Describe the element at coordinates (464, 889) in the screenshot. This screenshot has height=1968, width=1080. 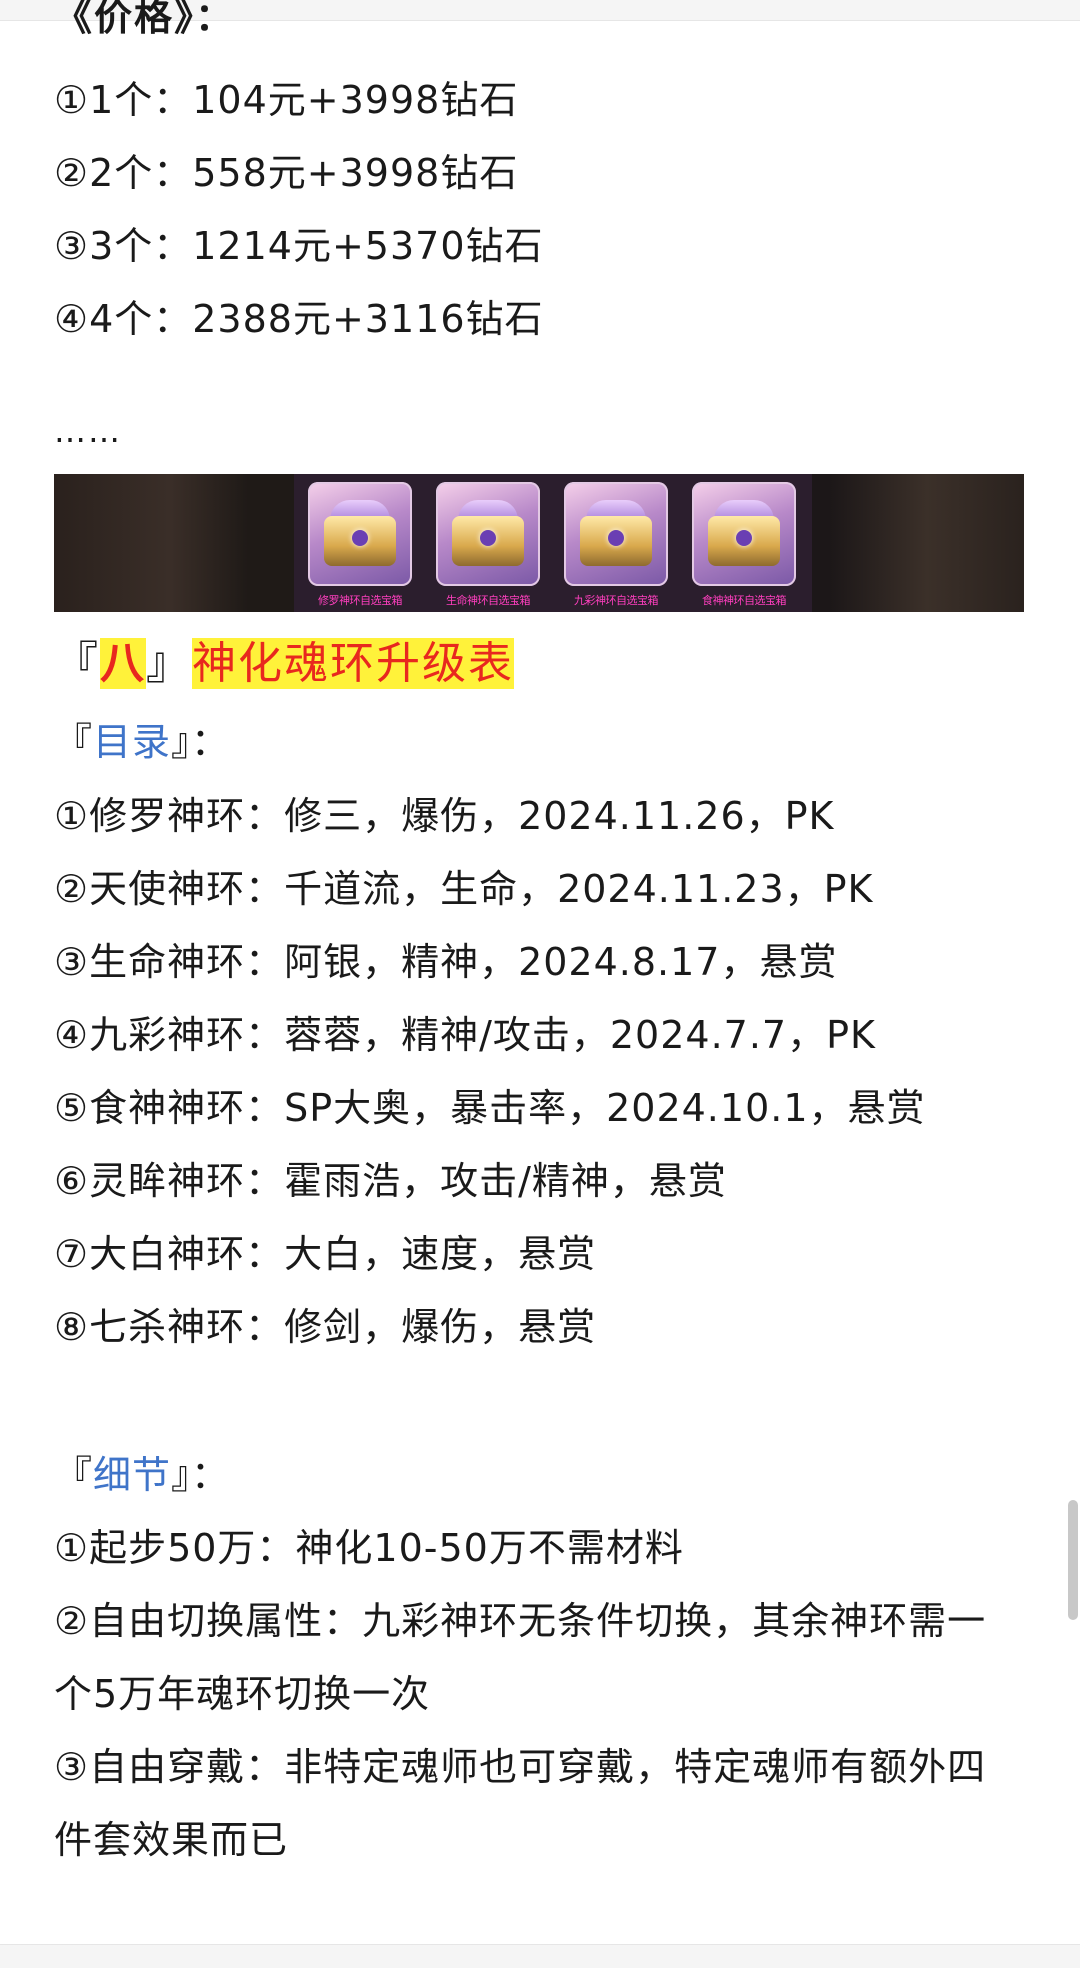
I see `catalog-item: ②天使神环：千道流，生命，2024.11.23，PK` at that location.